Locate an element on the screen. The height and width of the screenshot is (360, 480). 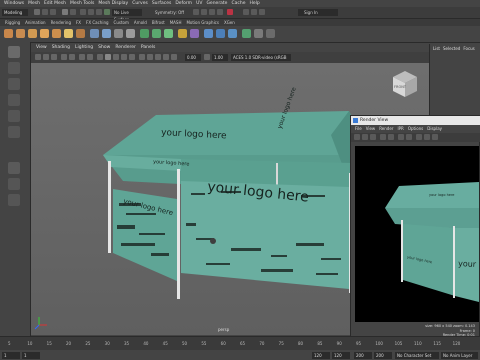
attribute-editor-icon is located at coordinates (254, 12).